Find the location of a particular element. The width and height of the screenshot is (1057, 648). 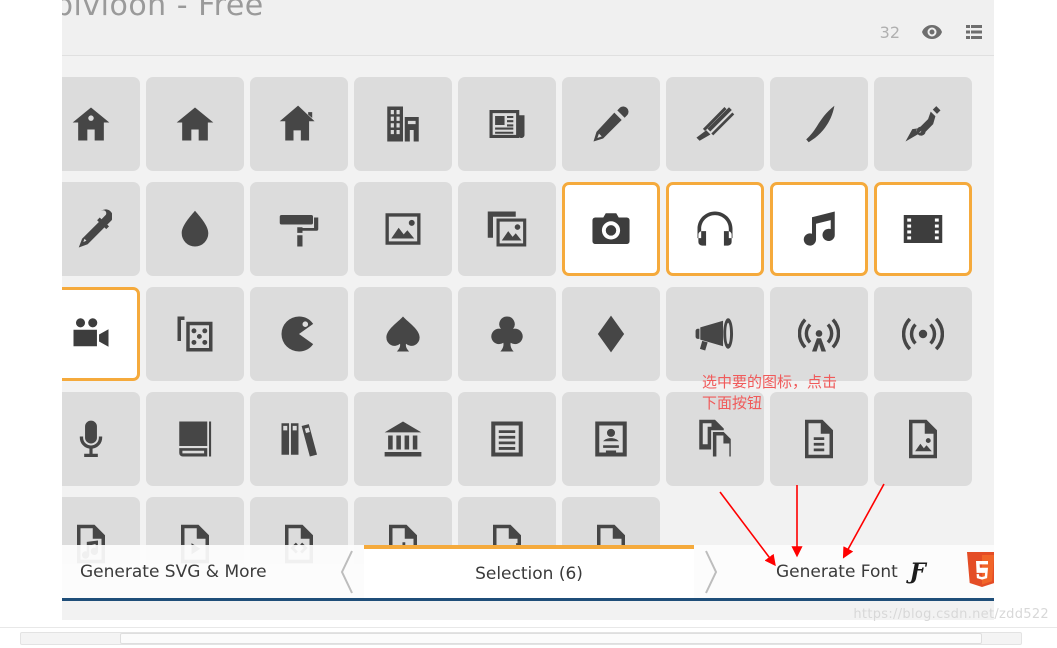

eye-icon is located at coordinates (932, 32).